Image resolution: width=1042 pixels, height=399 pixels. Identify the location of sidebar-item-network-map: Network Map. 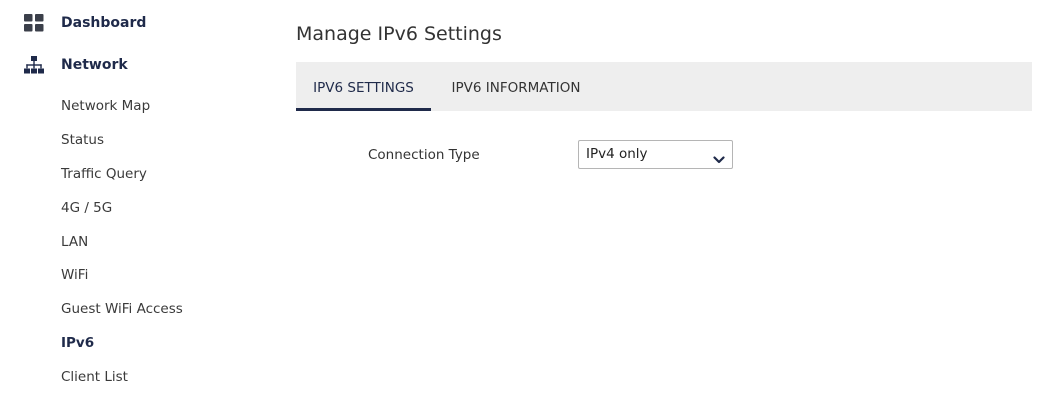
(105, 106).